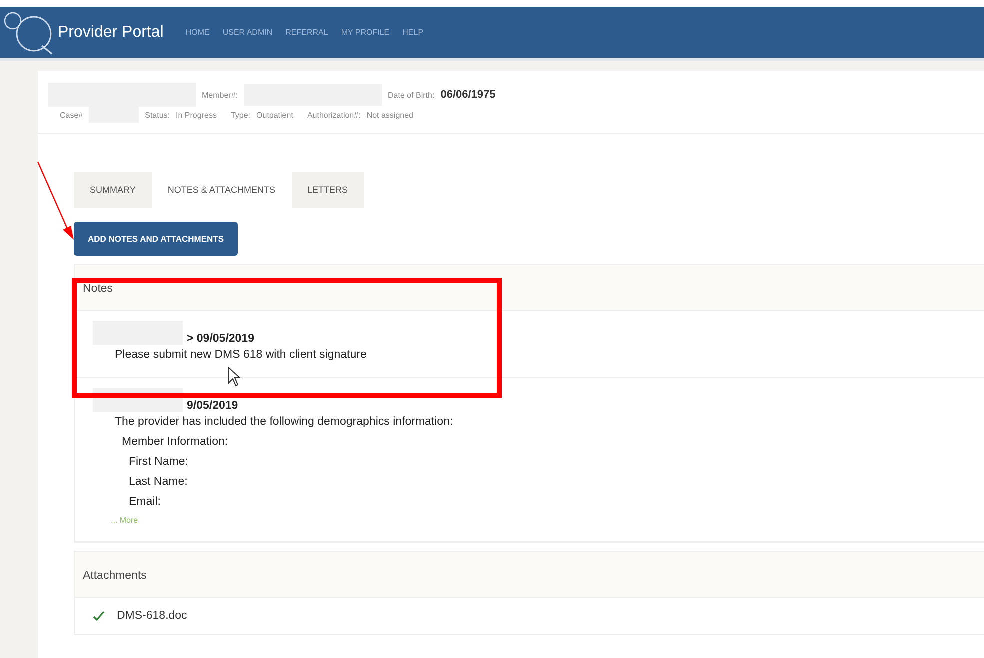 Image resolution: width=984 pixels, height=658 pixels. What do you see at coordinates (307, 32) in the screenshot?
I see `nav-link: REFERRAL` at bounding box center [307, 32].